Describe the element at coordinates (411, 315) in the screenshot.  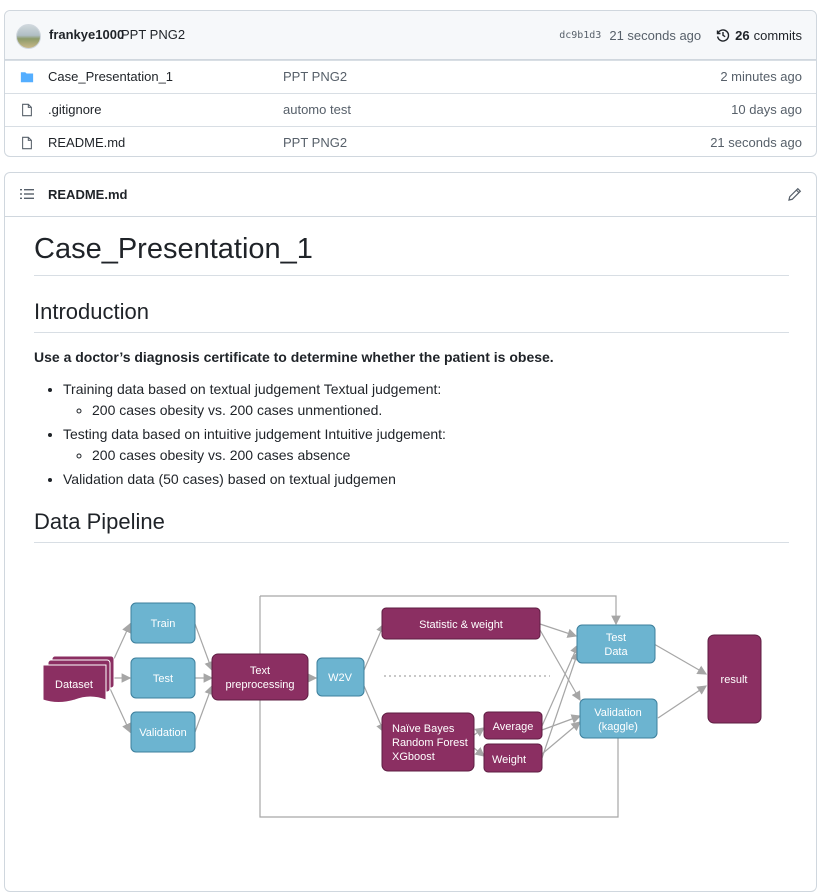
I see `intro-heading: Introduction` at that location.